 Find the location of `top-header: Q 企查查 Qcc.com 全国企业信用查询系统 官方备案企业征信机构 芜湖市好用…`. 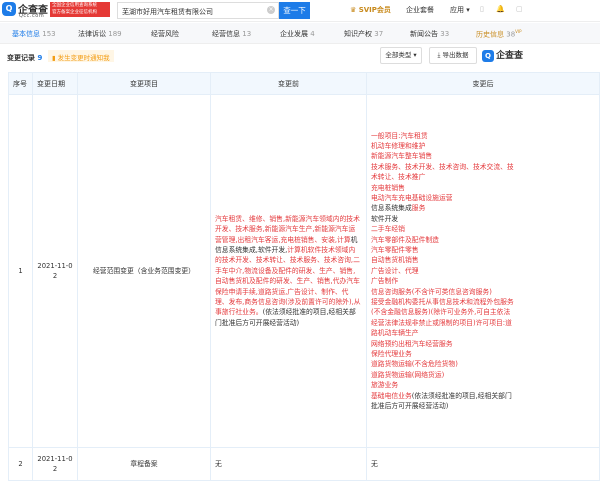

top-header: Q 企查查 Qcc.com 全国企业信用查询系统 官方备案企业征信机构 芜湖市好用… is located at coordinates (300, 11).